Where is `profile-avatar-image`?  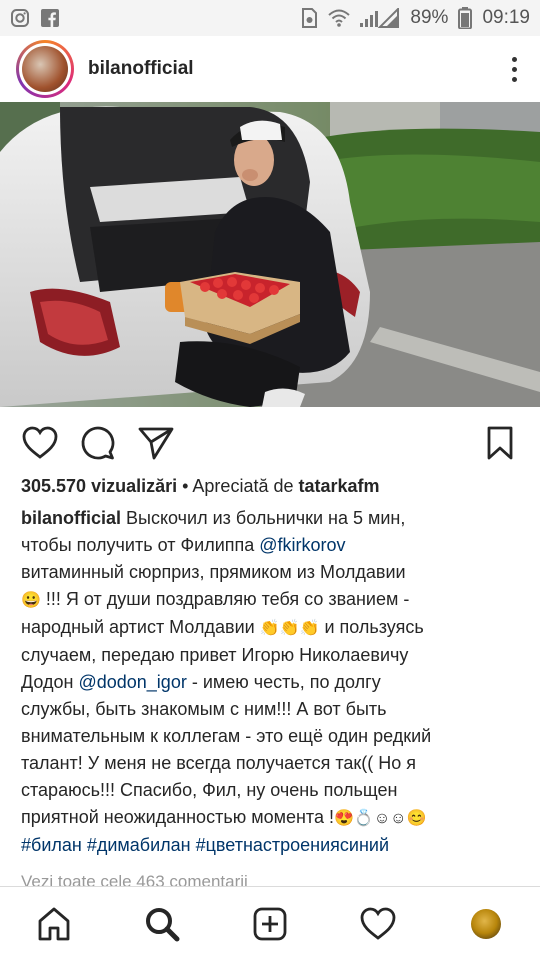
profile-avatar-image is located at coordinates (486, 923).